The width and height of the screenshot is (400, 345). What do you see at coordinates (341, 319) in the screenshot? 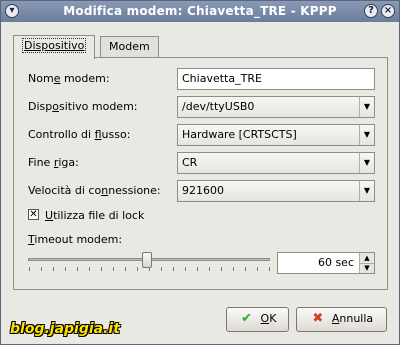
I see `cancel-button: ✖ Annulla` at bounding box center [341, 319].